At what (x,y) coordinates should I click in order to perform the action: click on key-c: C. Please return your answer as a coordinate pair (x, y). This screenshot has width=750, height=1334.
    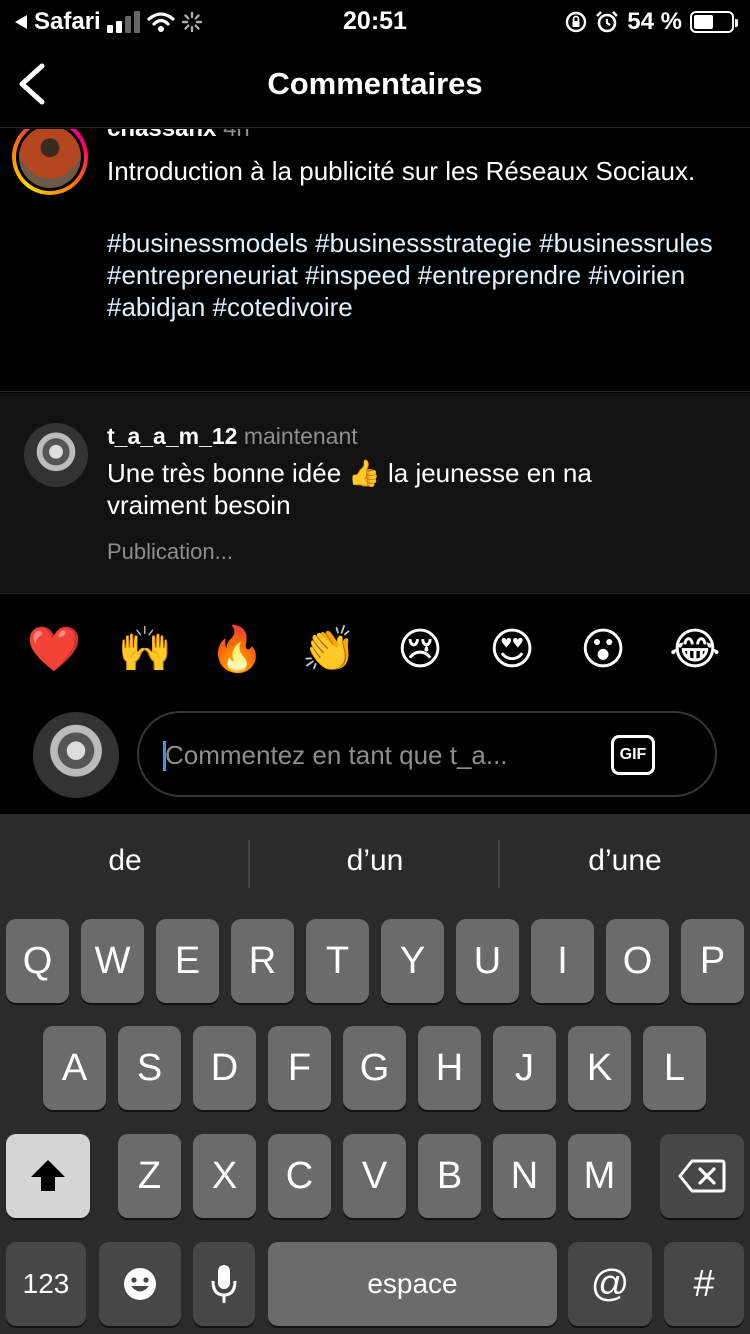
    Looking at the image, I should click on (299, 1176).